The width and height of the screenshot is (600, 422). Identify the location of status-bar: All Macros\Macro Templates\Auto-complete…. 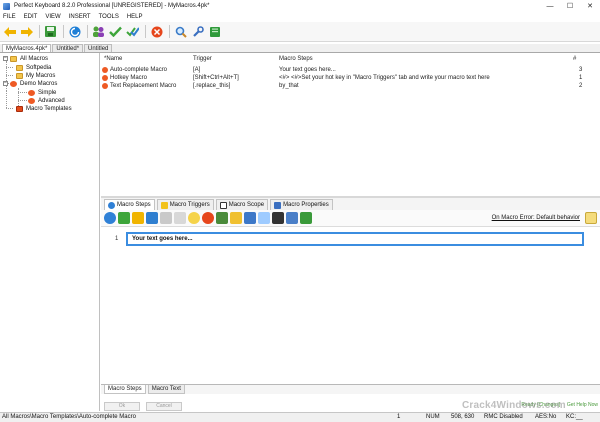
(300, 417).